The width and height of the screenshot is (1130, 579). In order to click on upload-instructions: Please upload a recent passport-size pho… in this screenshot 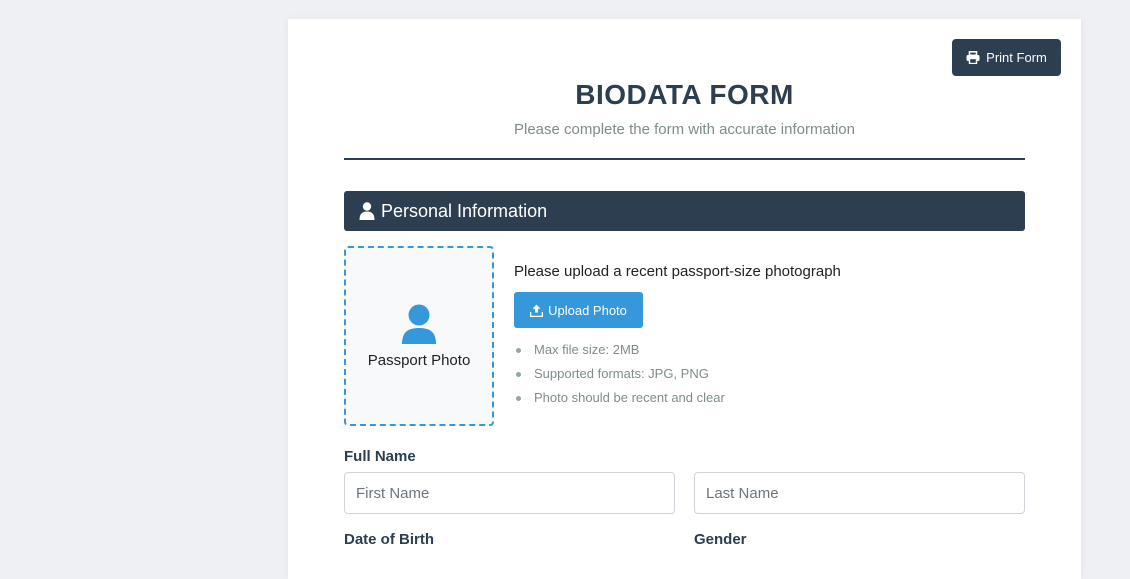, I will do `click(677, 271)`.